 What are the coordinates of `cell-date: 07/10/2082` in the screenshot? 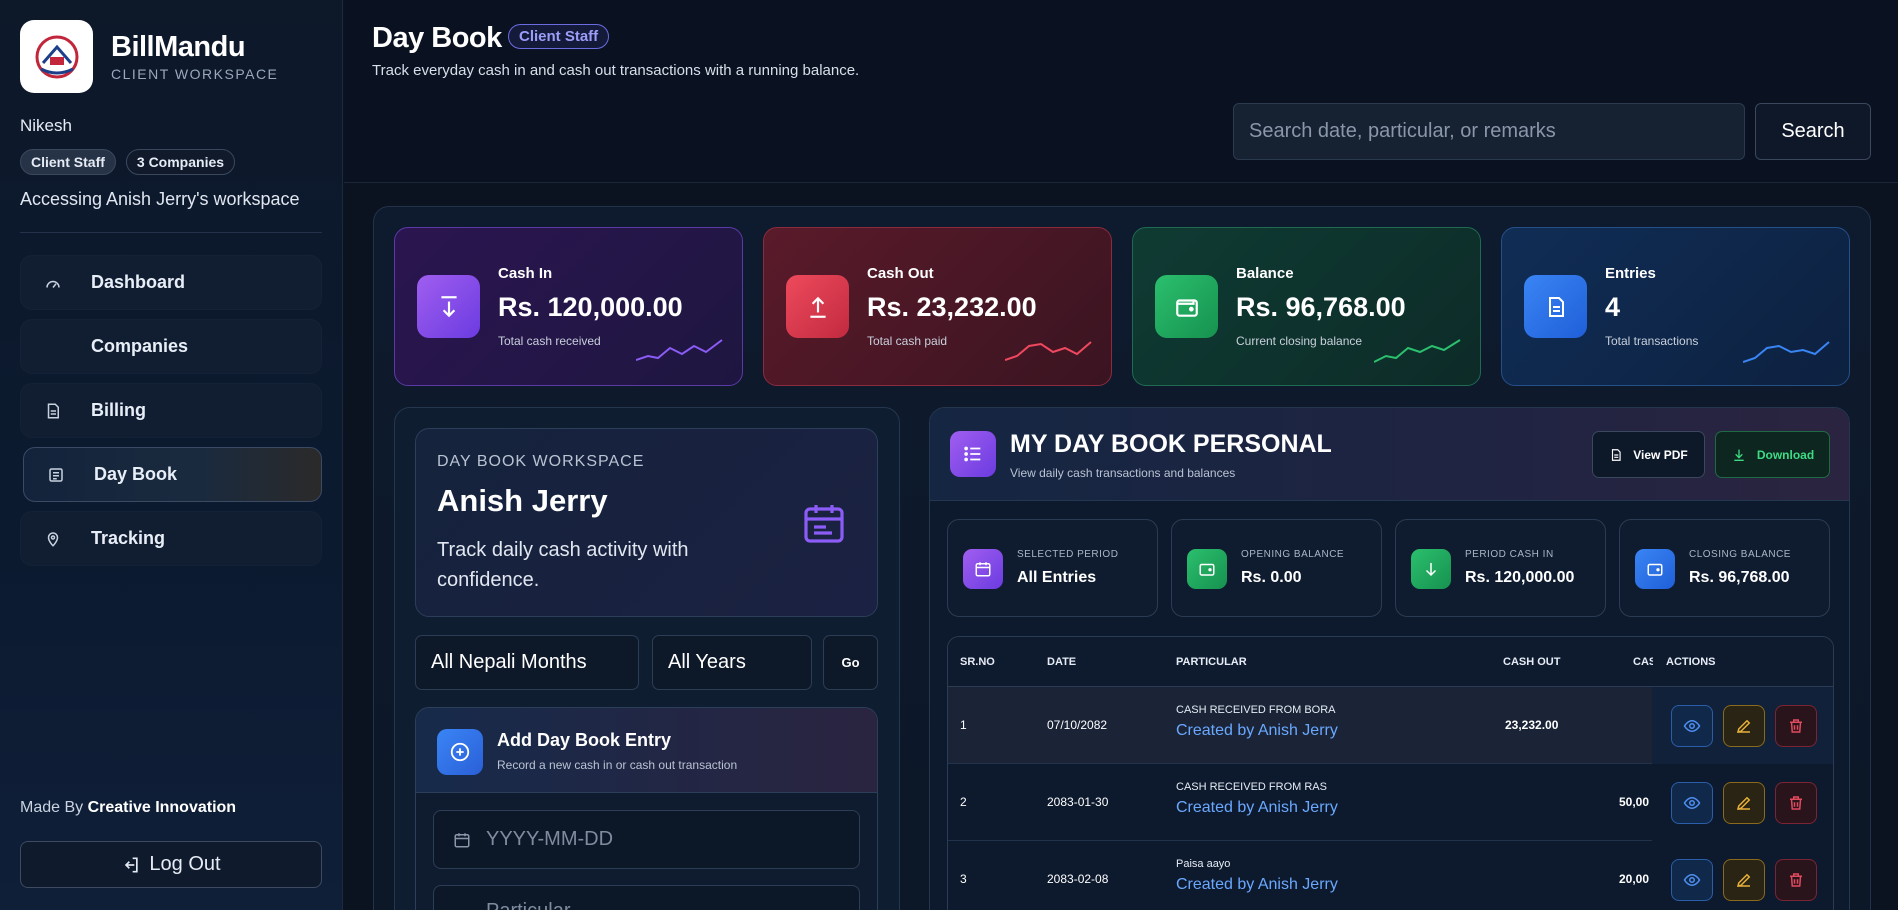 It's located at (1077, 725).